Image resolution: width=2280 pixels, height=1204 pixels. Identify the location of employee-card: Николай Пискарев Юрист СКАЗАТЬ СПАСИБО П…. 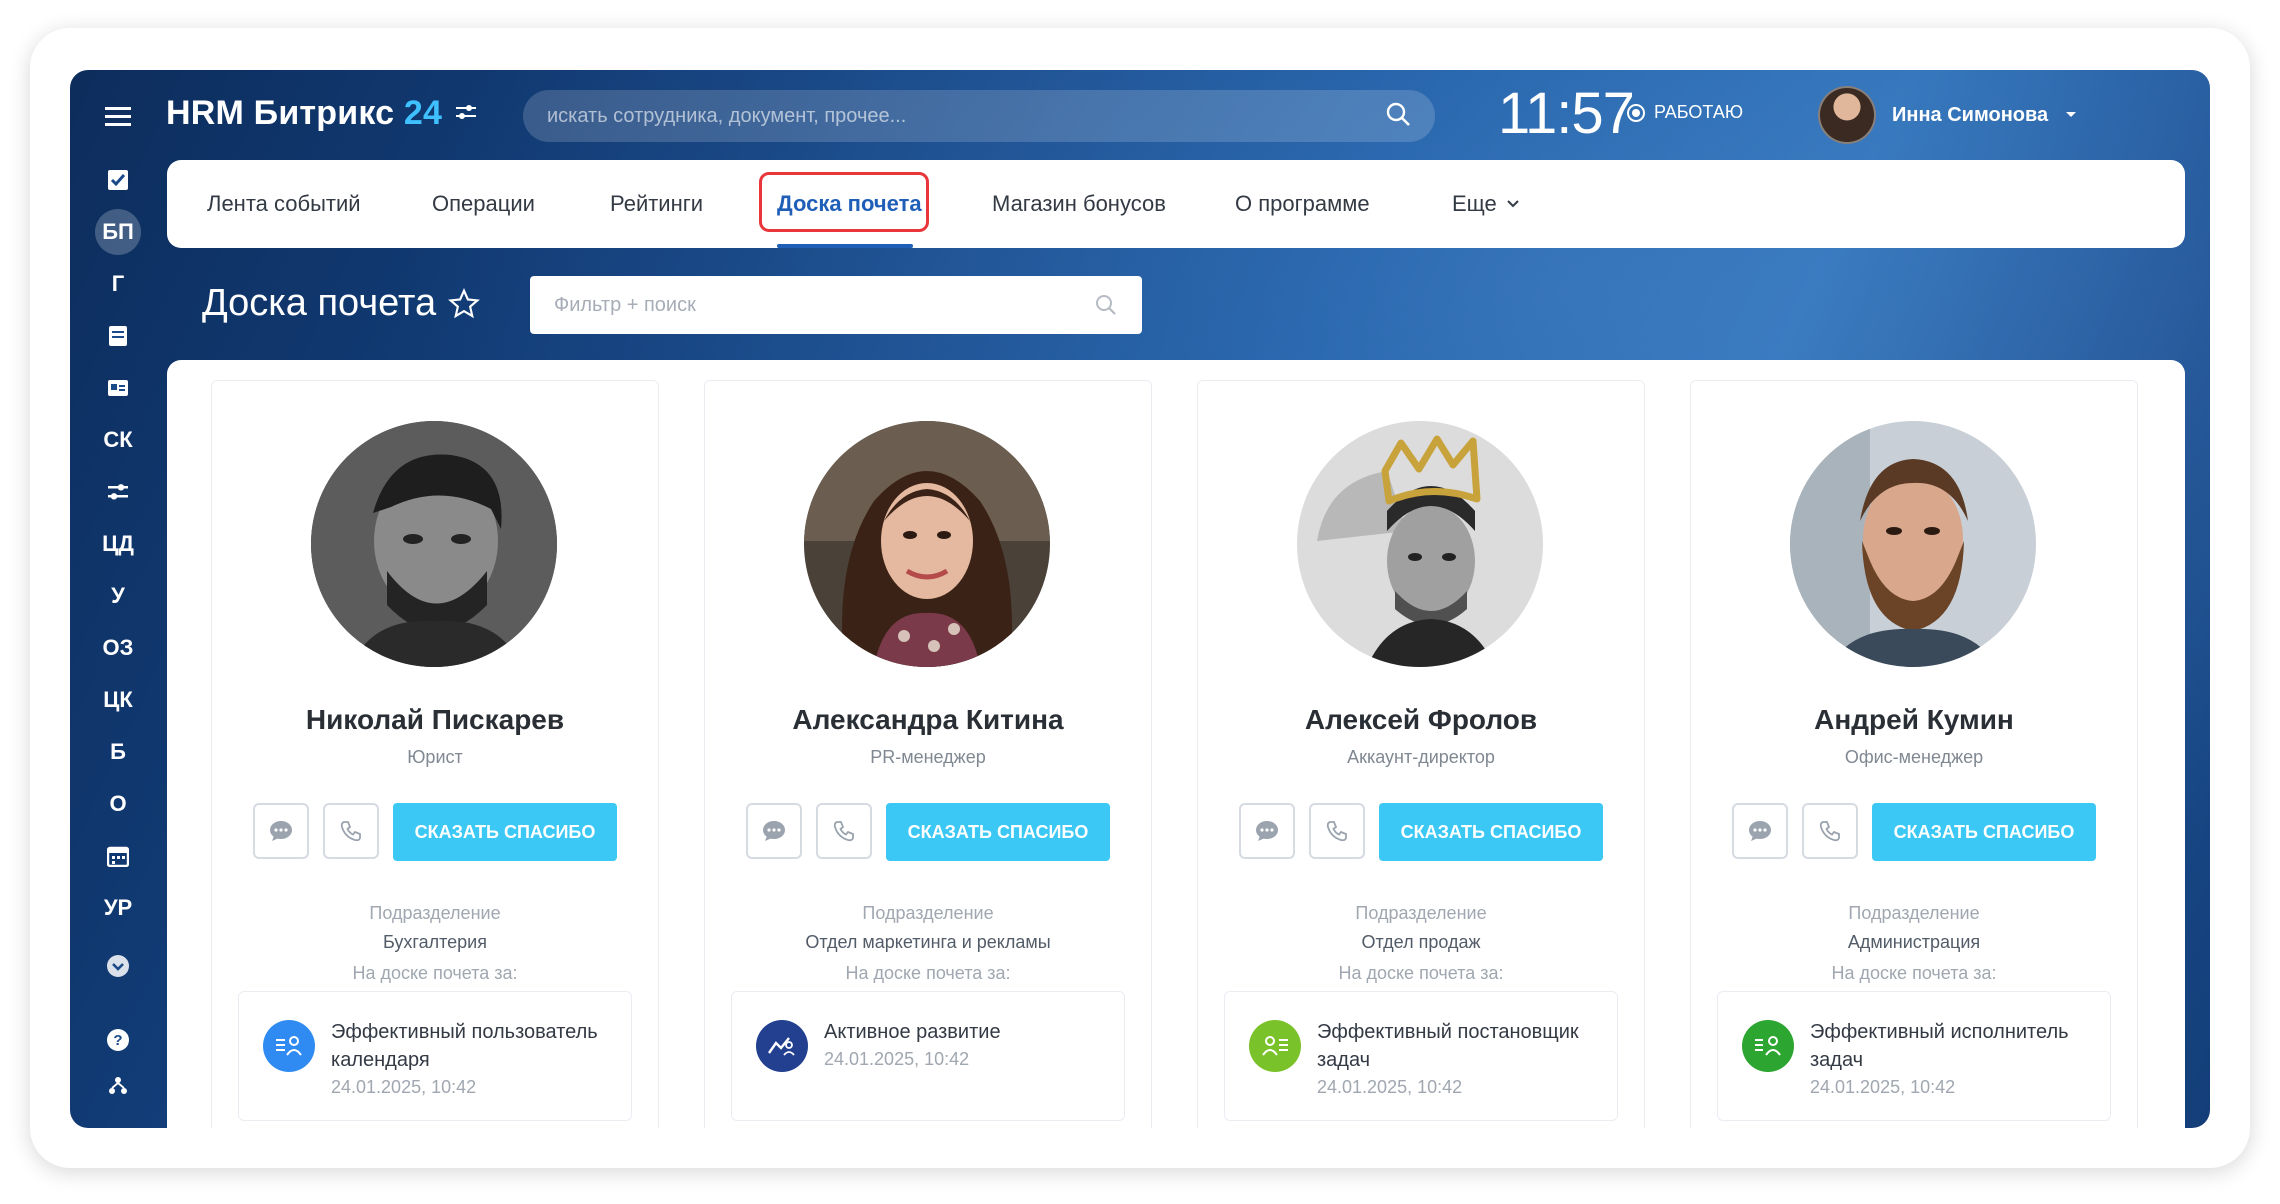
(435, 754).